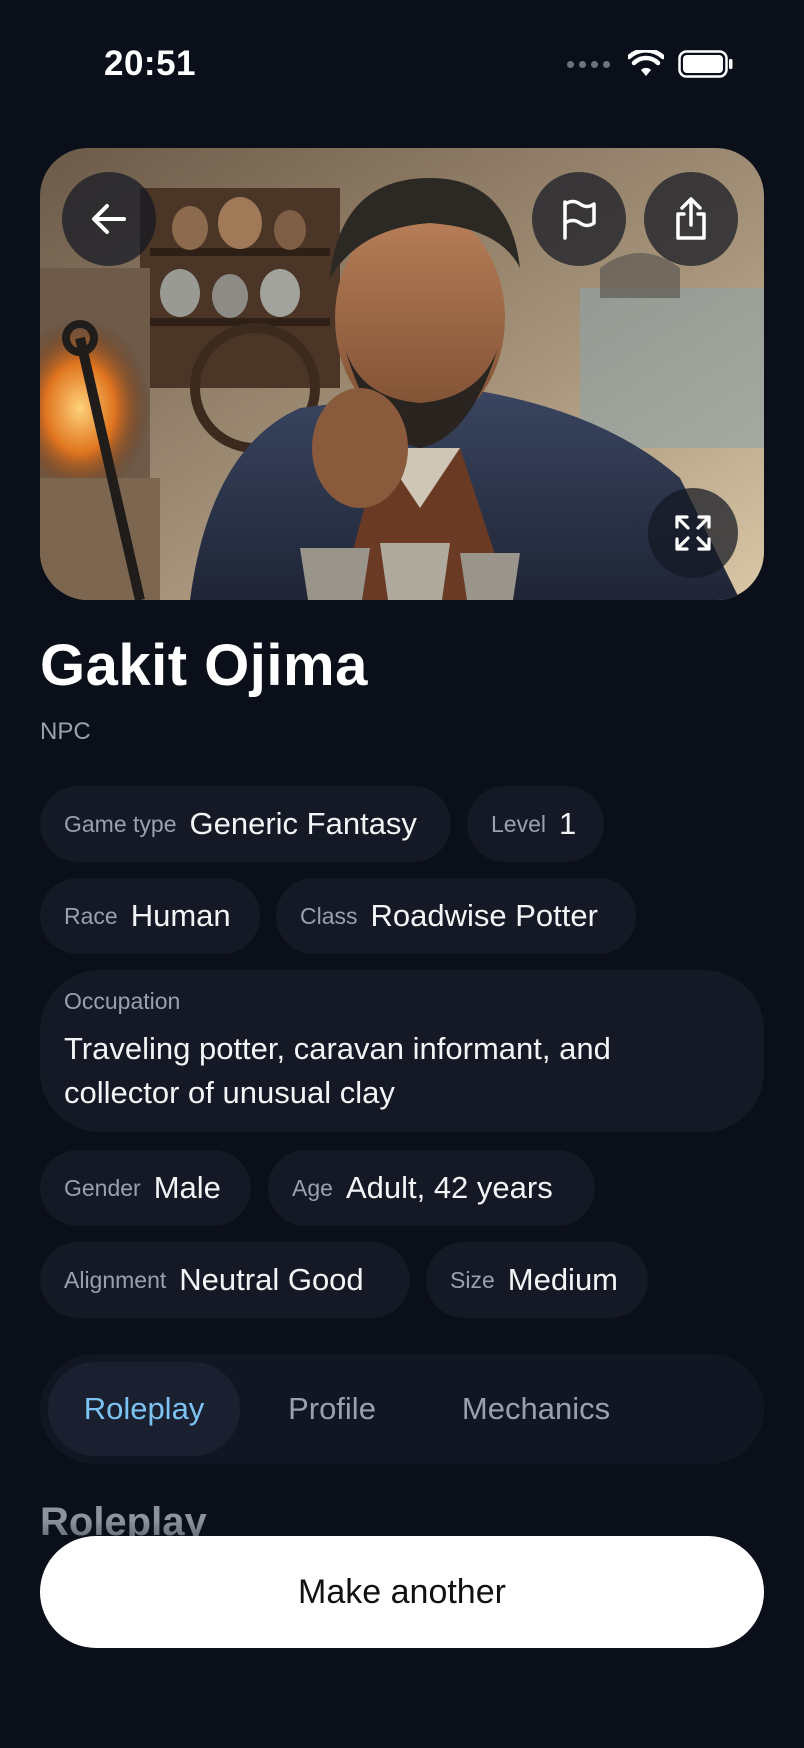 Image resolution: width=804 pixels, height=1748 pixels. I want to click on tab-profile: Profile, so click(332, 1409).